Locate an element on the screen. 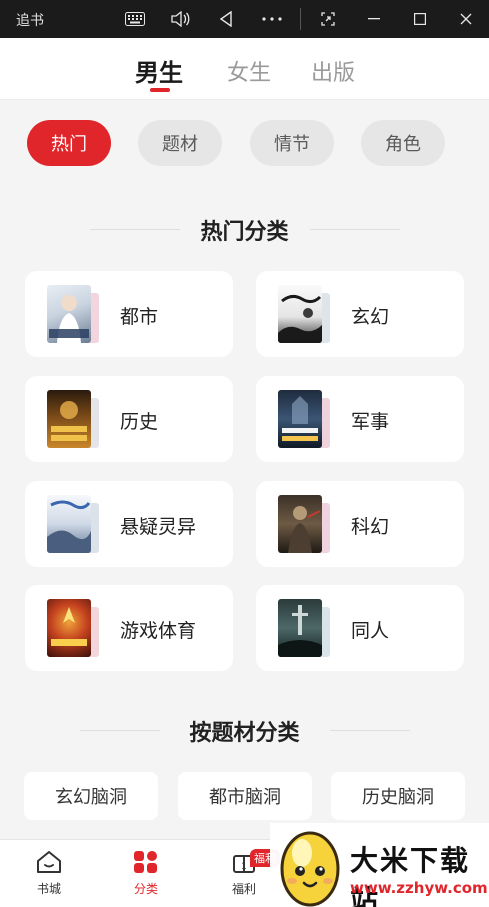  filter-plot: 情节 is located at coordinates (292, 143).